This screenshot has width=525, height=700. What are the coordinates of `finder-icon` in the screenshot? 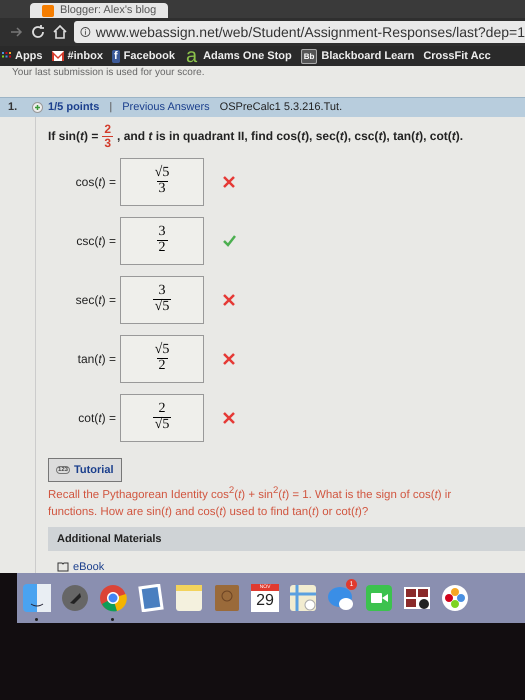 It's located at (37, 598).